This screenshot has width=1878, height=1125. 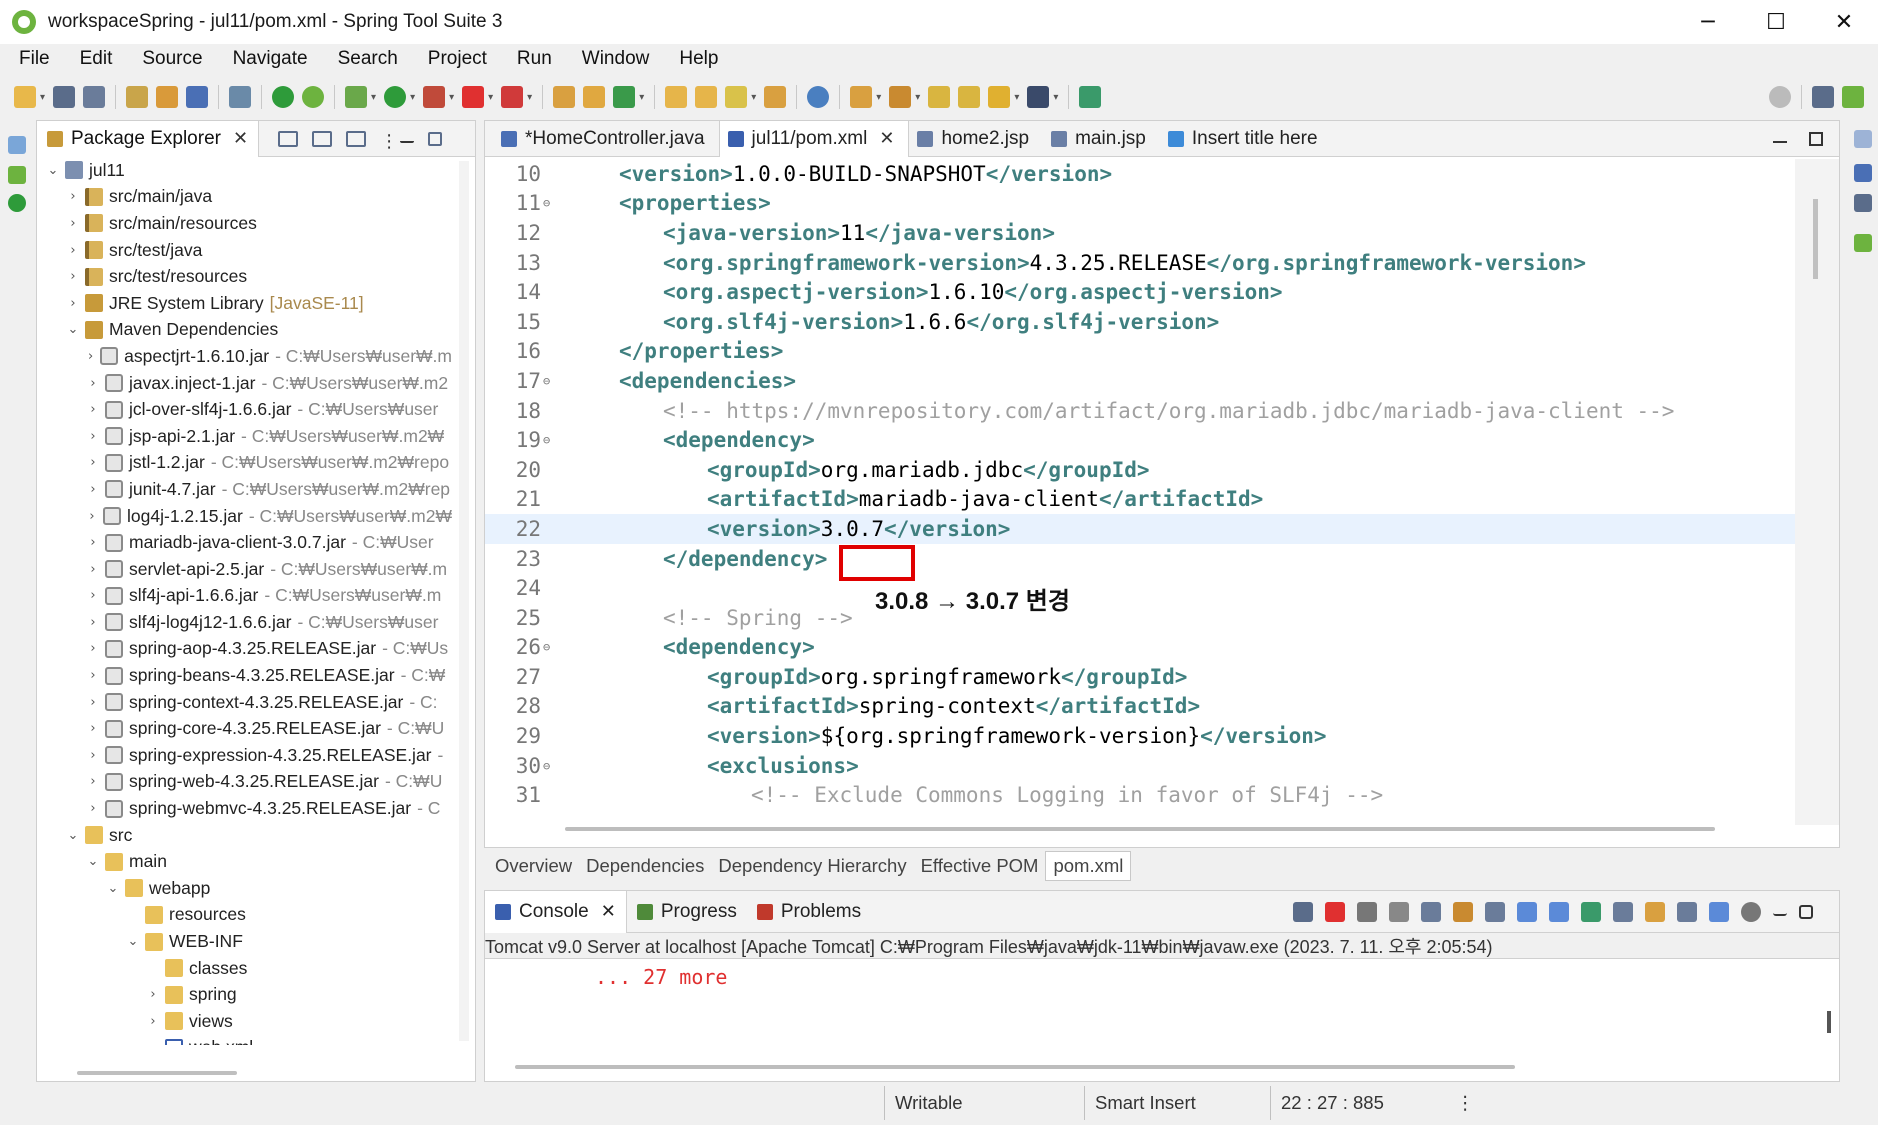 What do you see at coordinates (240, 97) in the screenshot?
I see `skip-breakpoints-icon` at bounding box center [240, 97].